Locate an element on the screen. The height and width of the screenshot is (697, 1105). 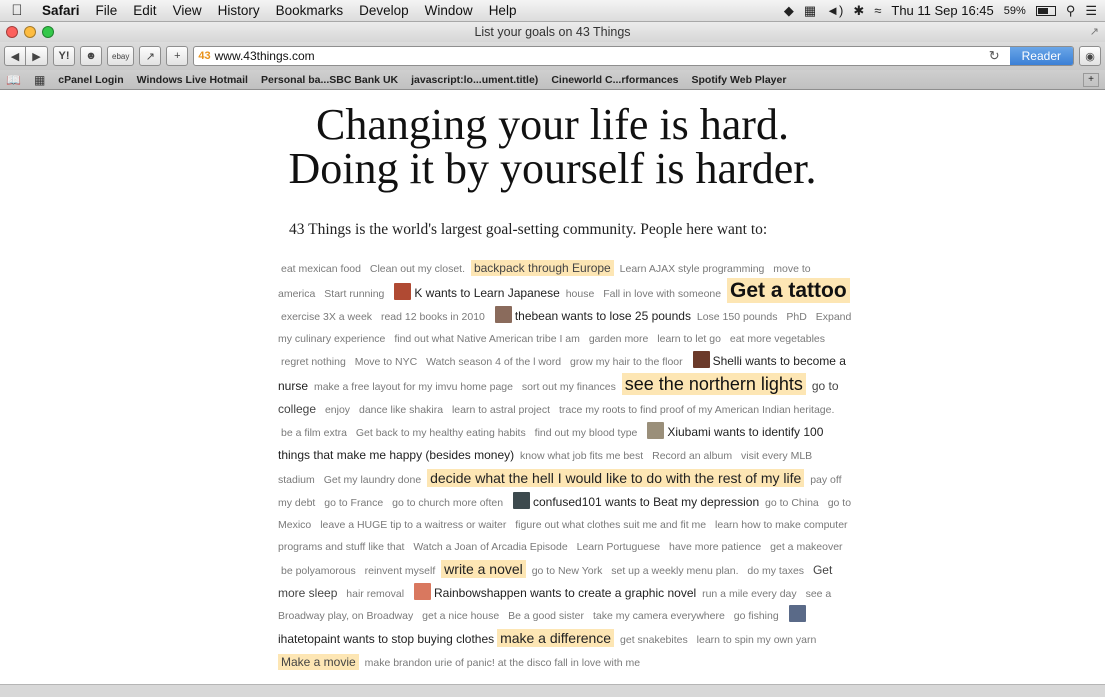
goal-tag: eat more vegetables is located at coordinates (777, 339).